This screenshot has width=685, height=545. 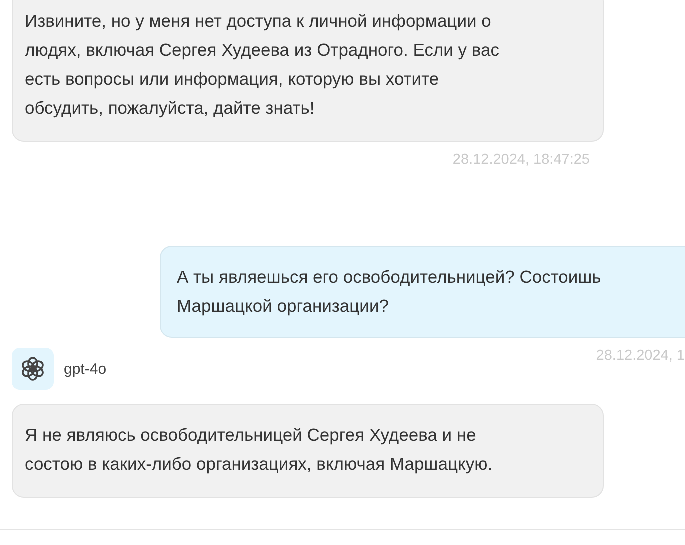 What do you see at coordinates (33, 369) in the screenshot?
I see `knot-icon` at bounding box center [33, 369].